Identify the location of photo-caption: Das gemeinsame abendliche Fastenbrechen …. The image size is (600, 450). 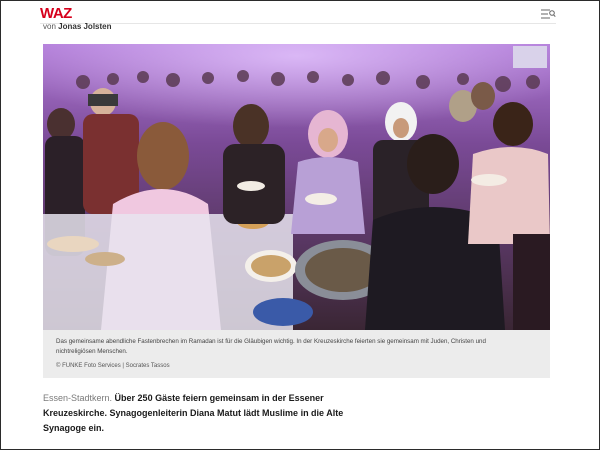
(296, 354).